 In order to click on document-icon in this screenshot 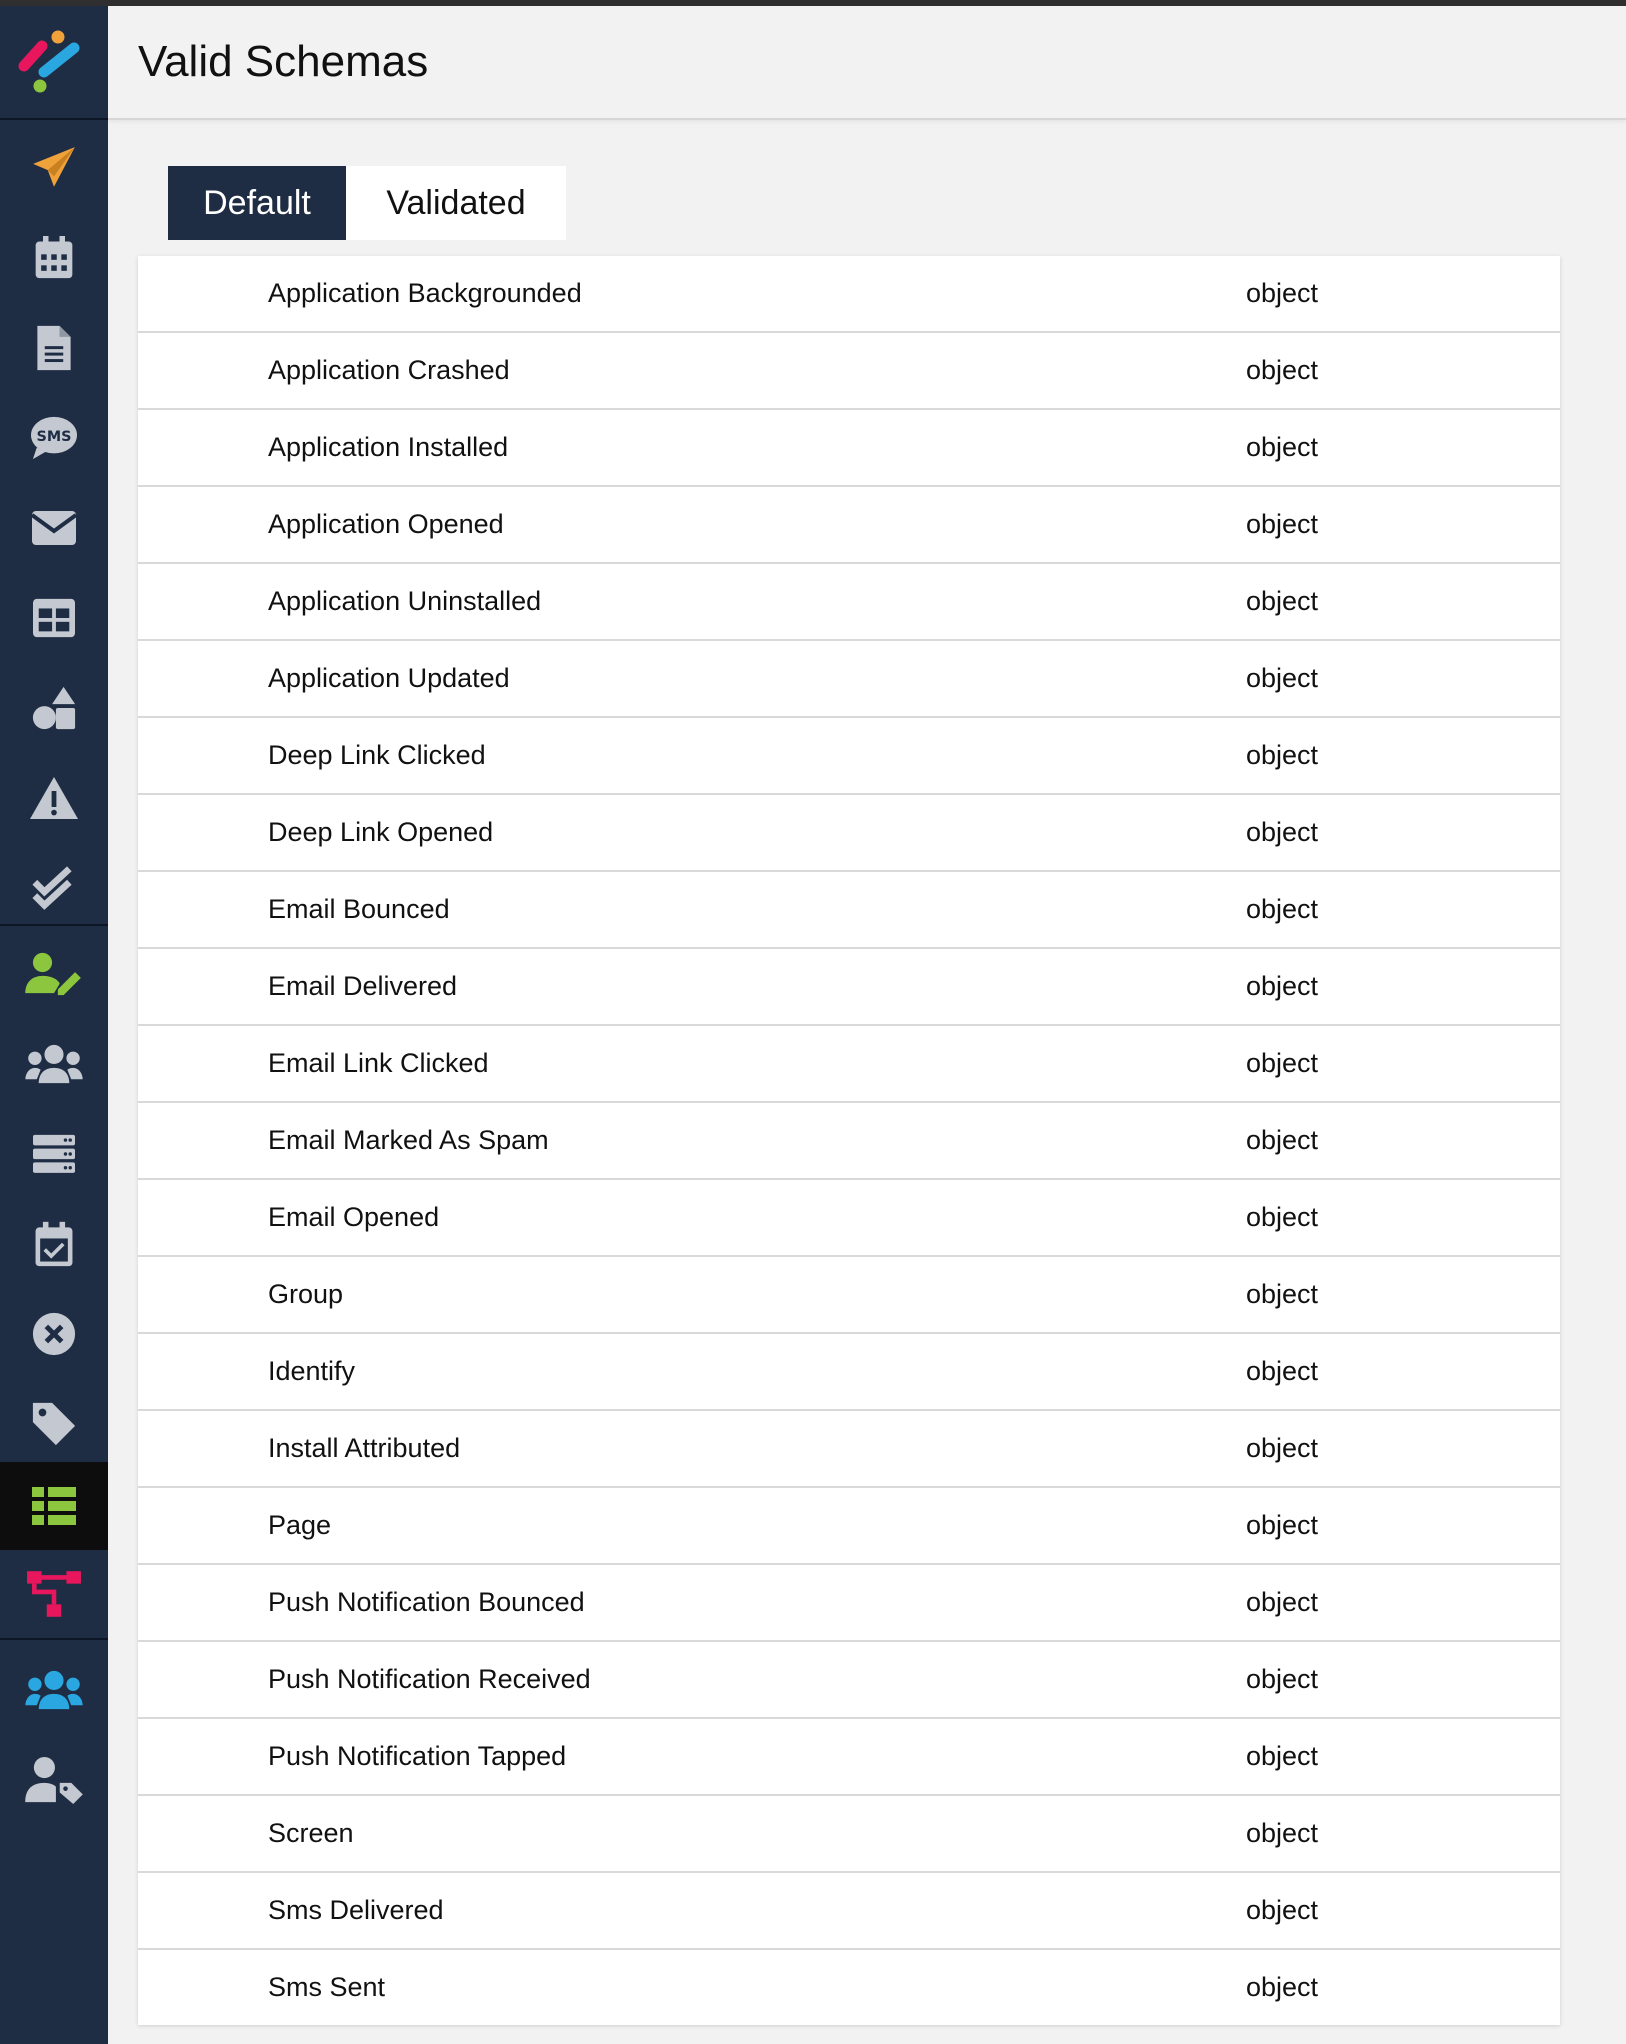, I will do `click(54, 348)`.